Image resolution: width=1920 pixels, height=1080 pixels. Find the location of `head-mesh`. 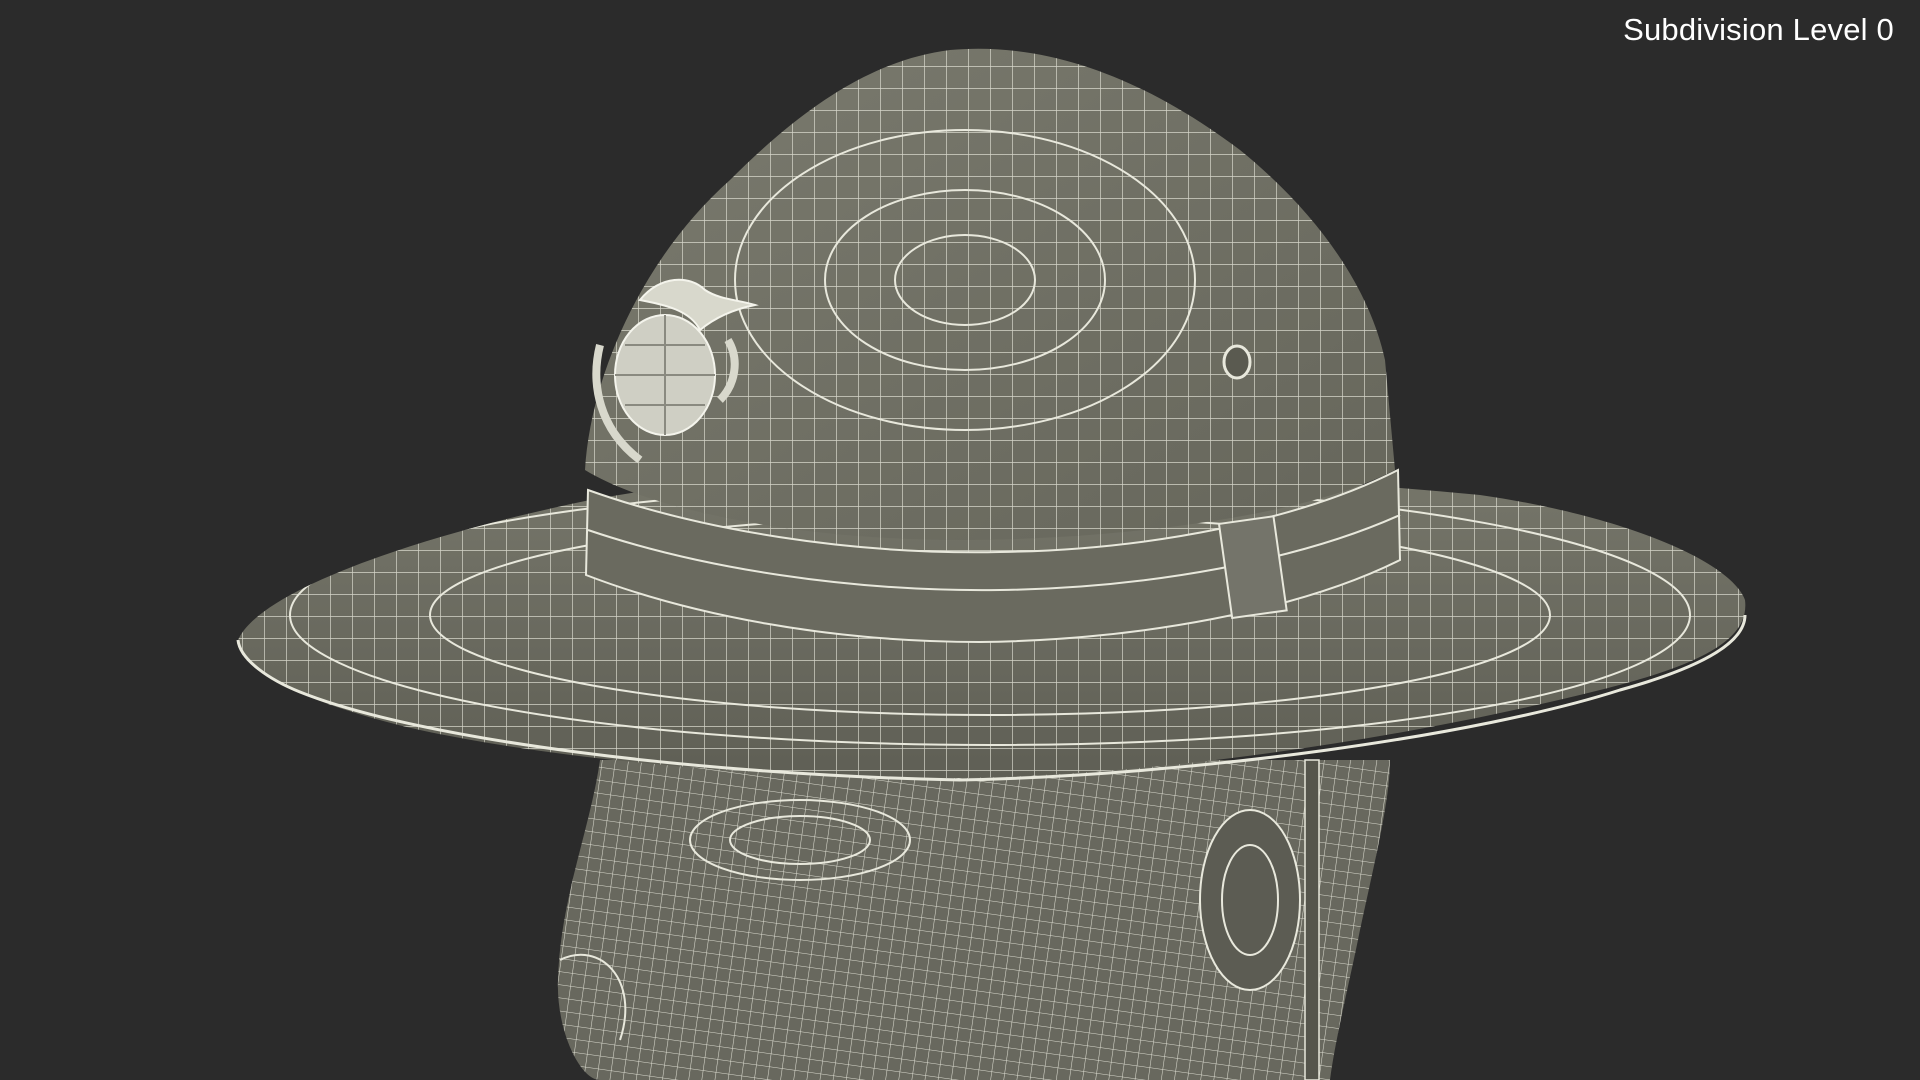

head-mesh is located at coordinates (973, 919).